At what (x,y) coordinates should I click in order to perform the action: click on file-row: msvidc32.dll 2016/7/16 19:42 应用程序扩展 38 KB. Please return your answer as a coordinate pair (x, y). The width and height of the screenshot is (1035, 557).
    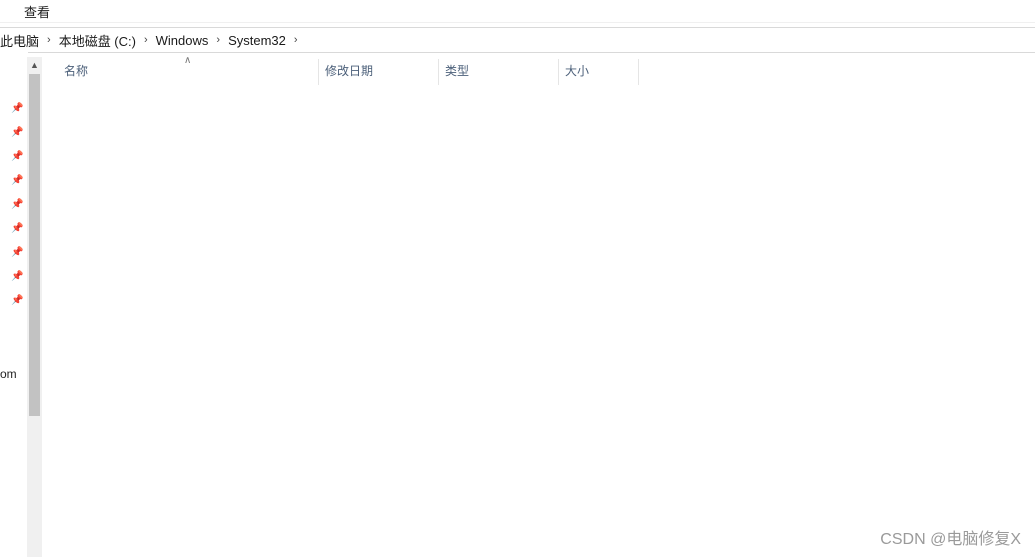
    Looking at the image, I should click on (348, 481).